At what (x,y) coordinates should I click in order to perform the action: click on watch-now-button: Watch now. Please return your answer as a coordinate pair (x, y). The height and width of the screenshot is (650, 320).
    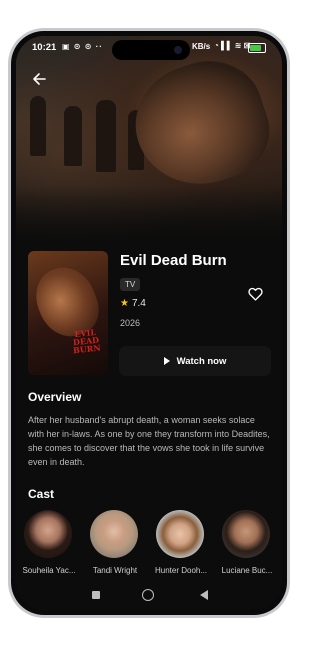
    Looking at the image, I should click on (195, 361).